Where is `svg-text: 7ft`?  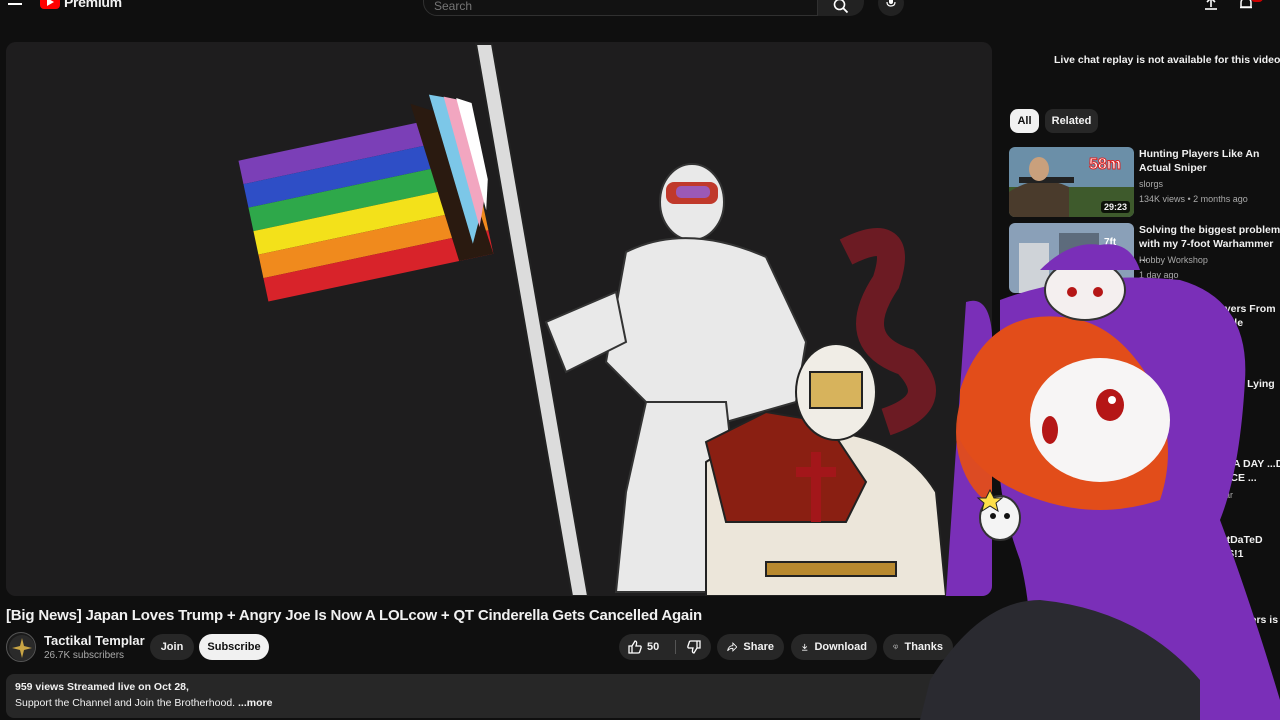 svg-text: 7ft is located at coordinates (1110, 242).